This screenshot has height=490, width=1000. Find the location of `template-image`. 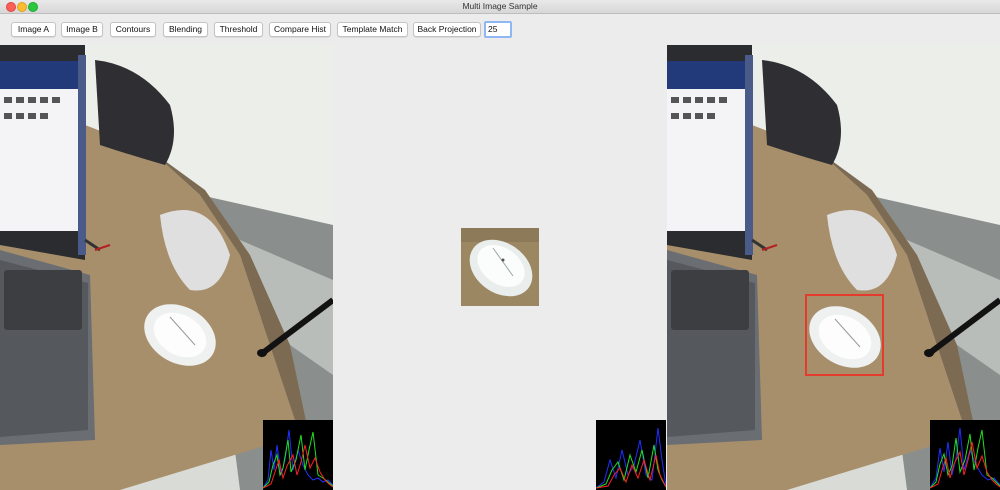

template-image is located at coordinates (500, 267).